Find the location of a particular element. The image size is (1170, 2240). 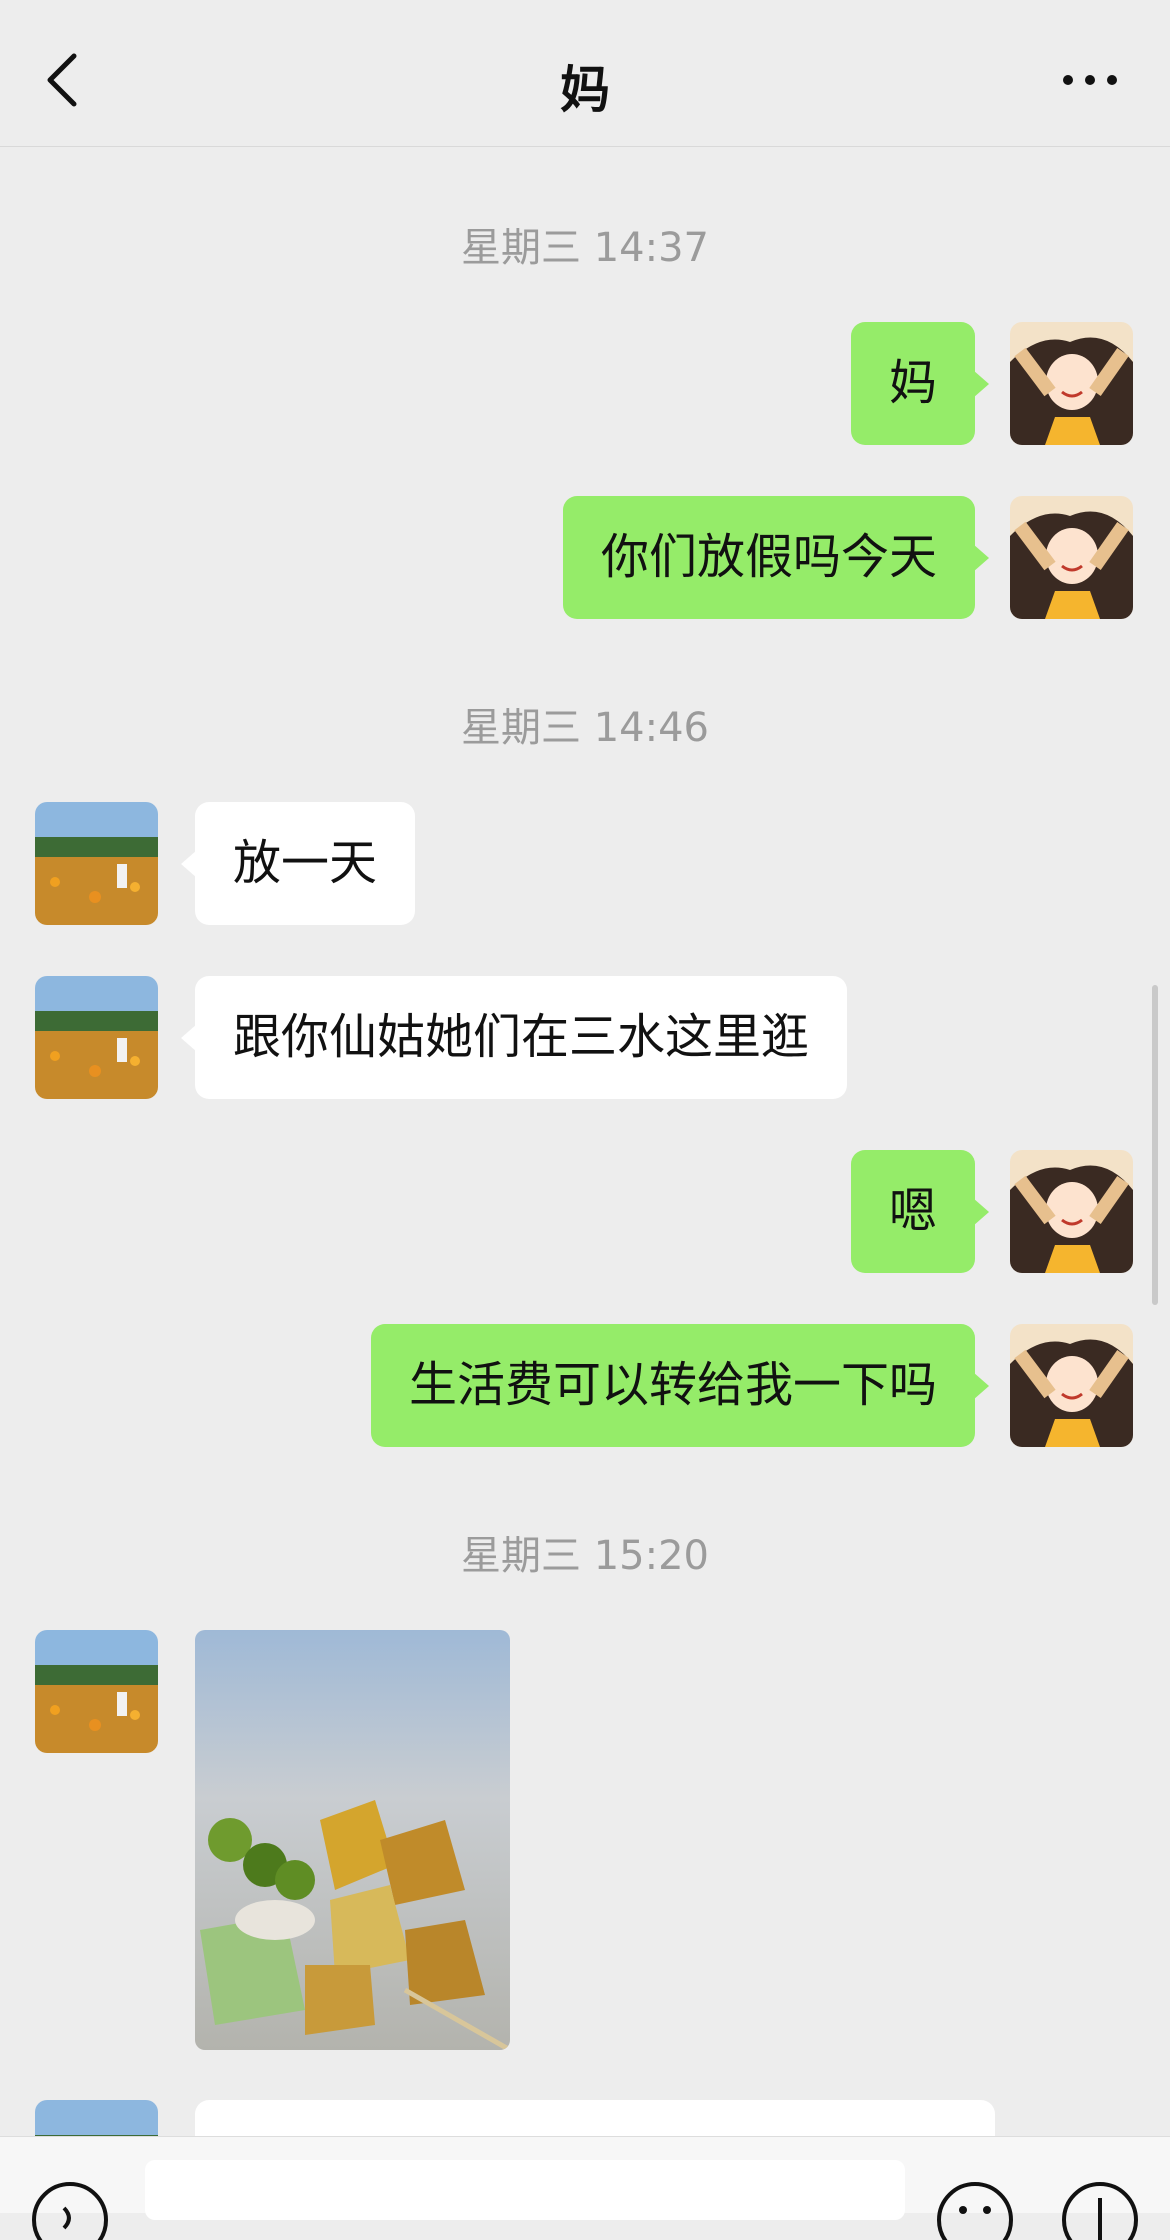

message-bubble-incoming: 放一天 is located at coordinates (298, 863).